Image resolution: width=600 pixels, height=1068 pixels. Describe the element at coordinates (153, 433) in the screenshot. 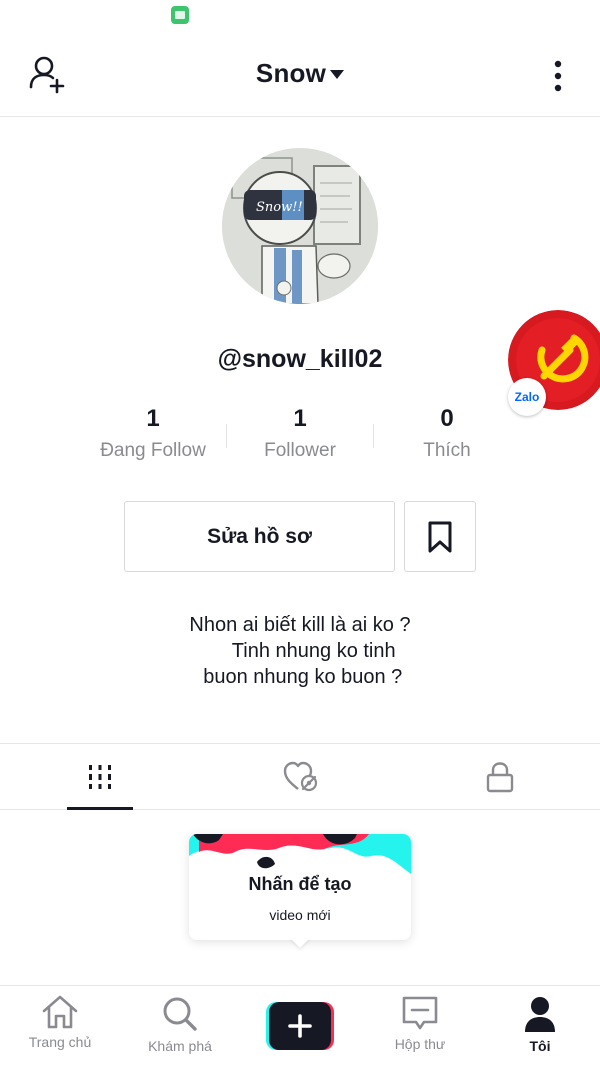

I see `following-stat: 1 Đang Follow` at that location.